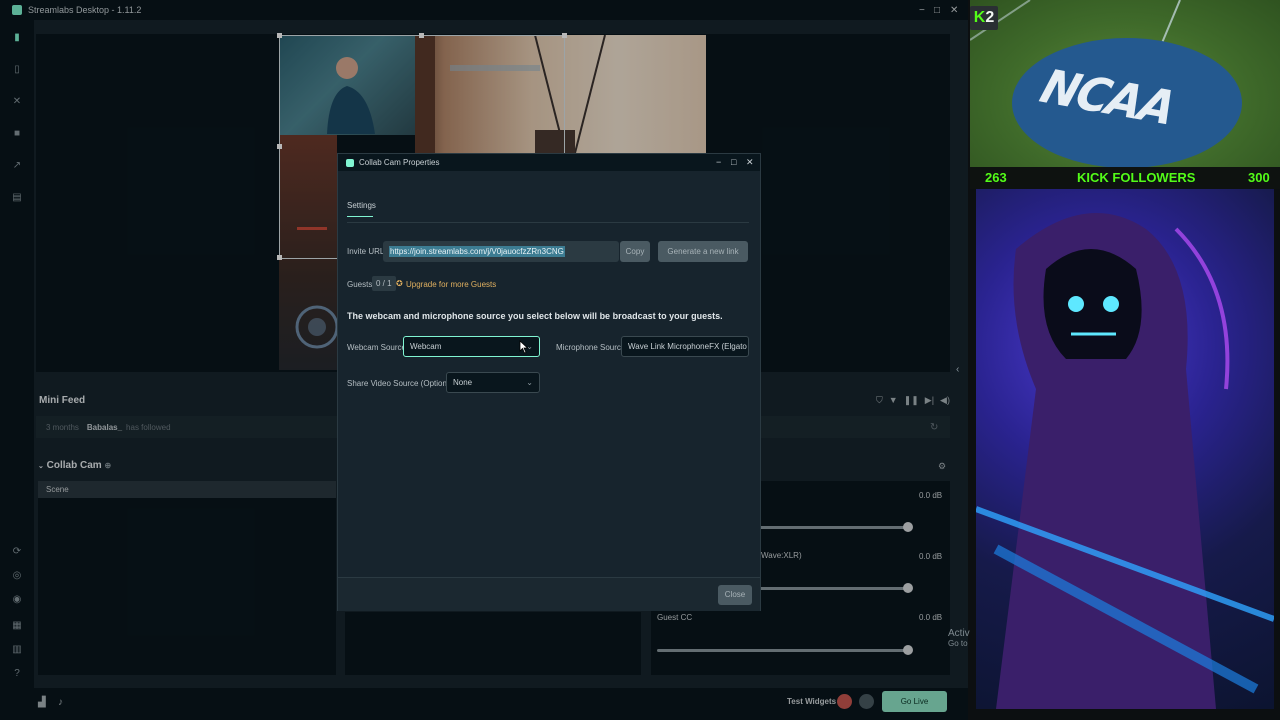  What do you see at coordinates (958, 643) in the screenshot?
I see `activate-windows-line2: Go to` at bounding box center [958, 643].